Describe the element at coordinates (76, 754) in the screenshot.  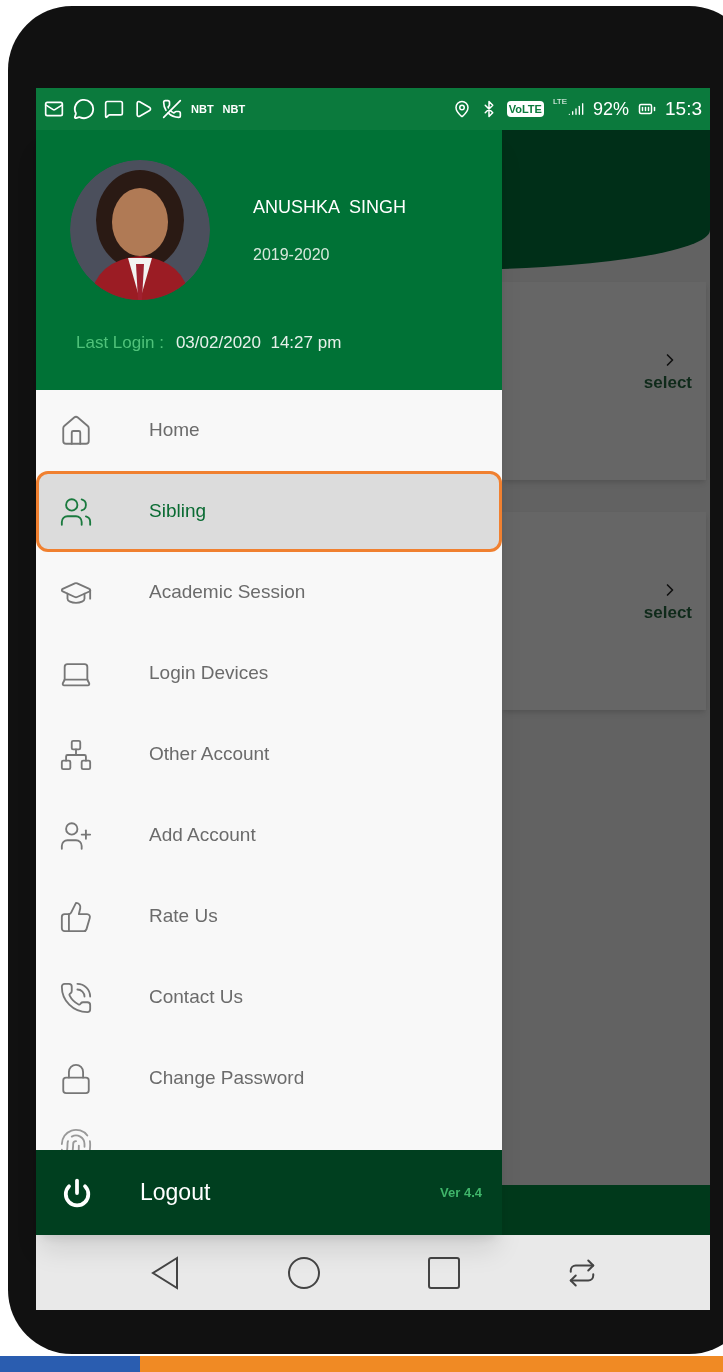
I see `network-icon` at that location.